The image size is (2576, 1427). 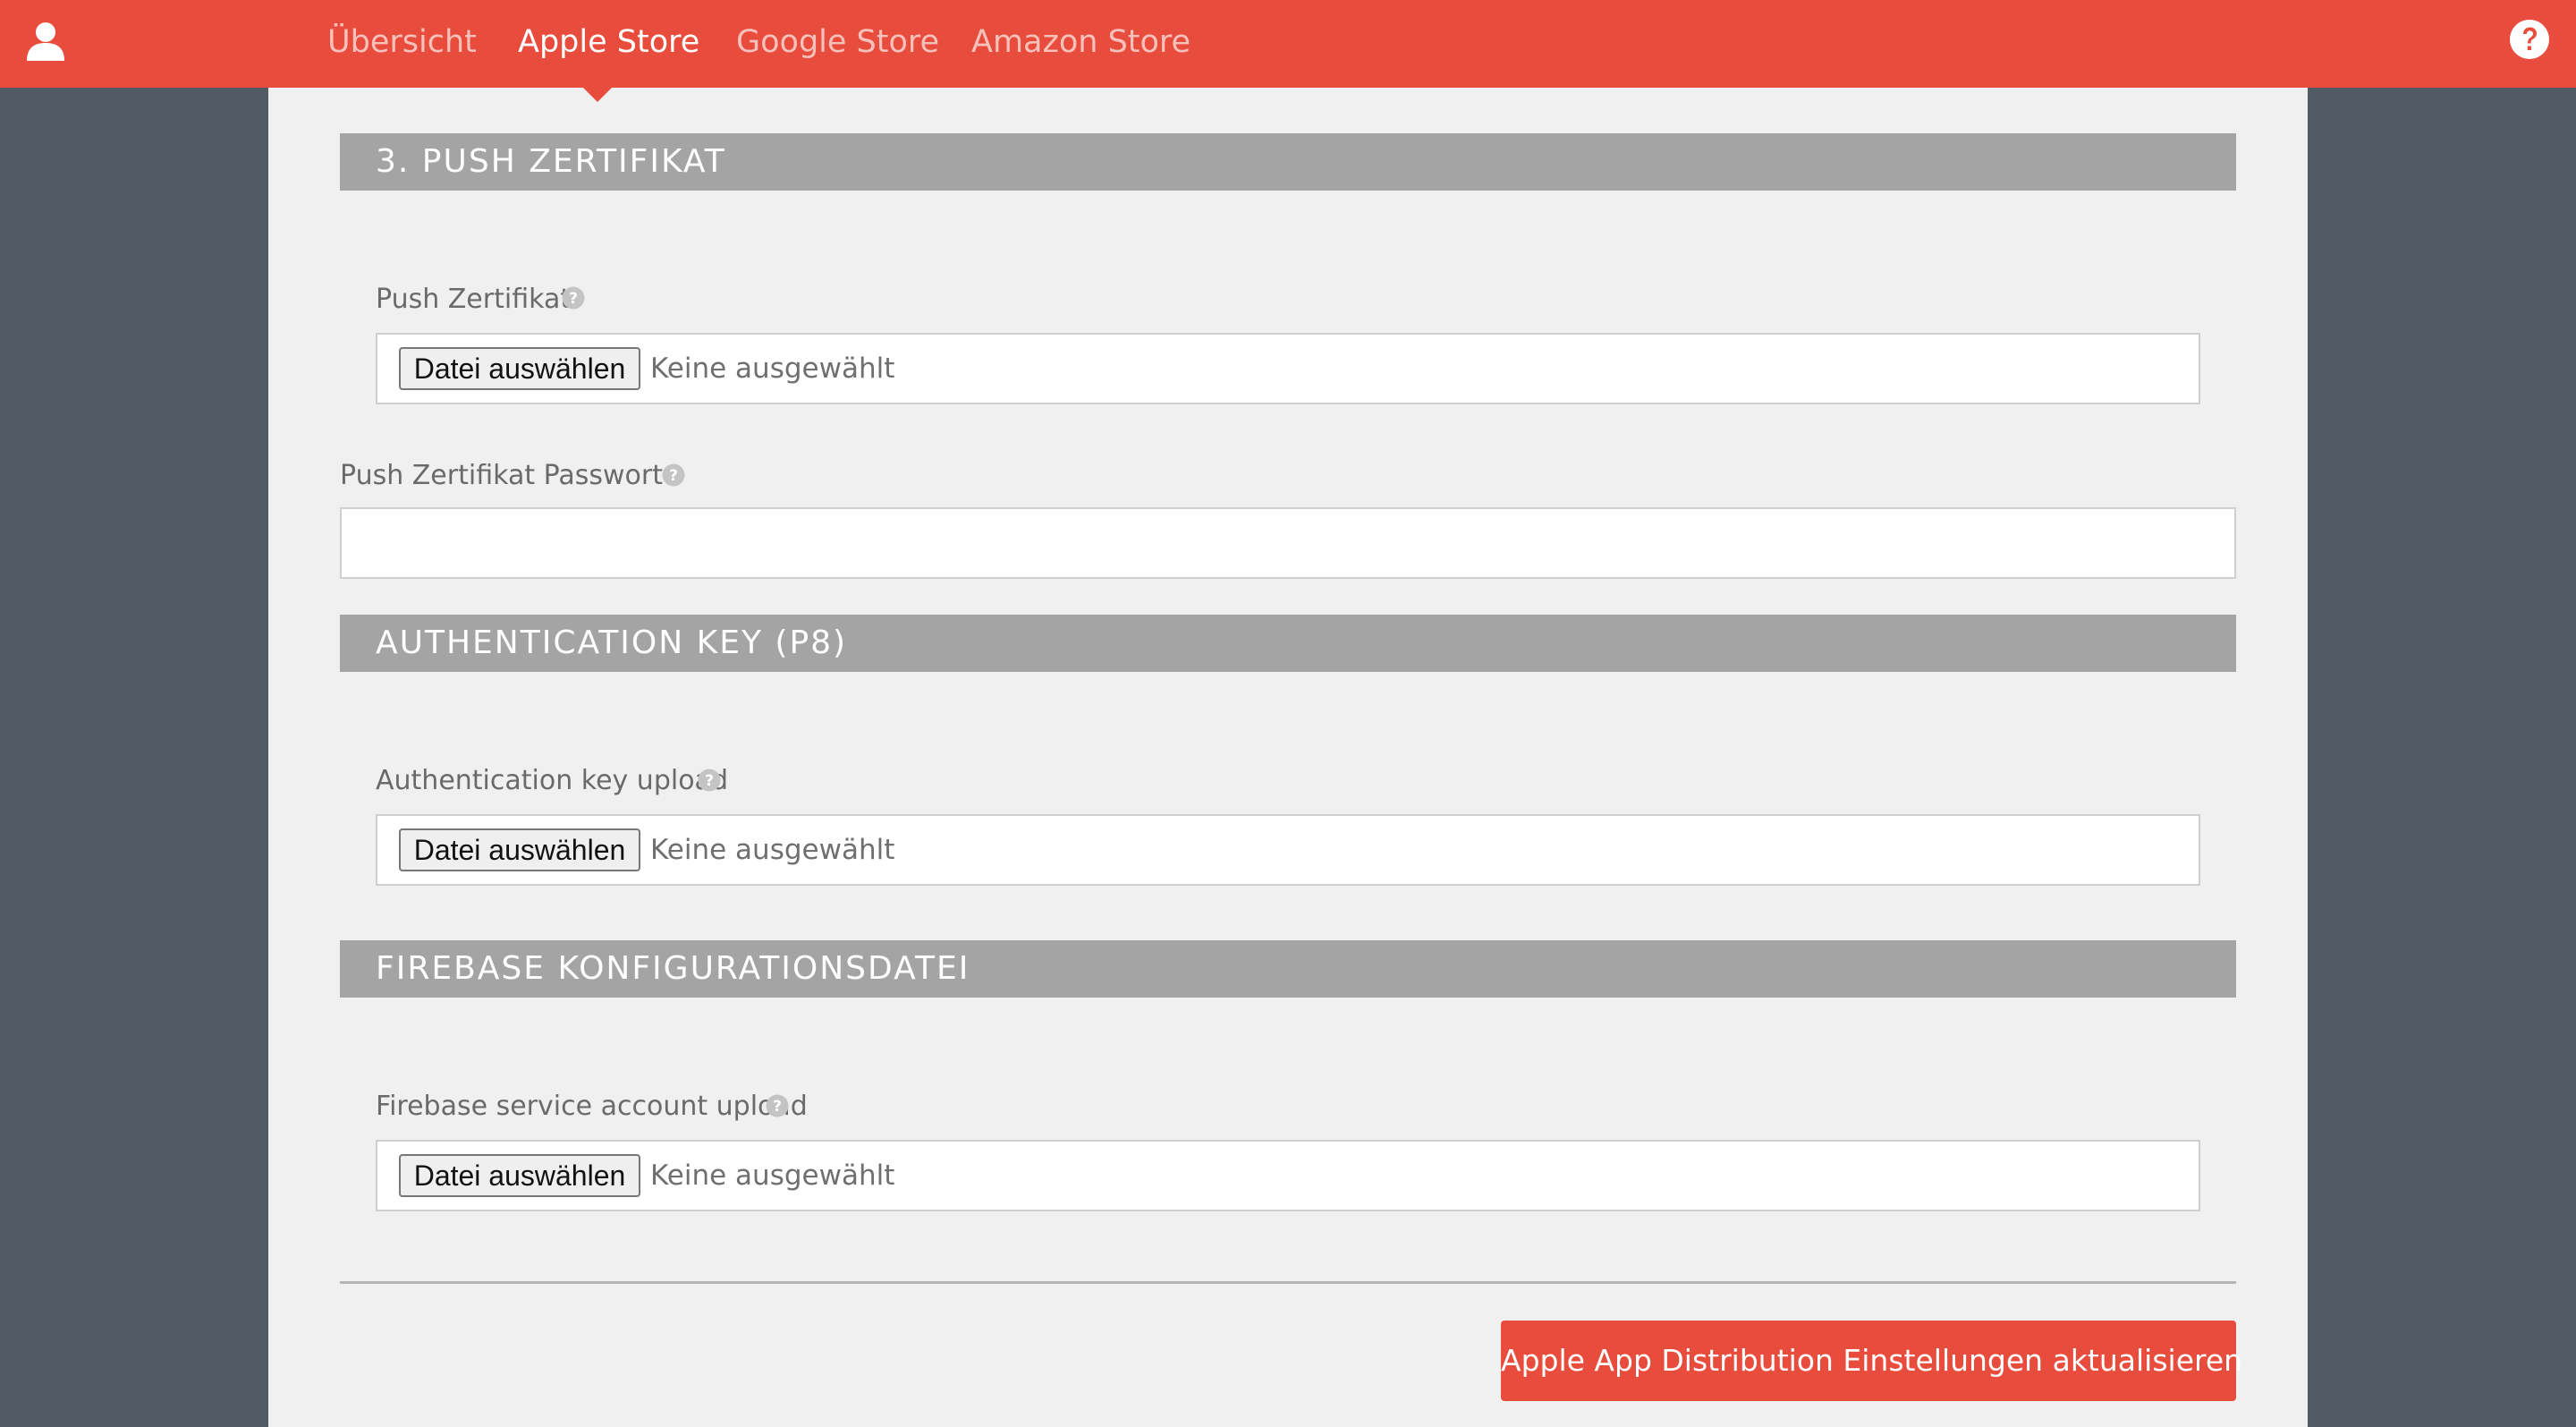 What do you see at coordinates (501, 475) in the screenshot?
I see `push-certificate-password-label: Push Zertifikat Passwort` at bounding box center [501, 475].